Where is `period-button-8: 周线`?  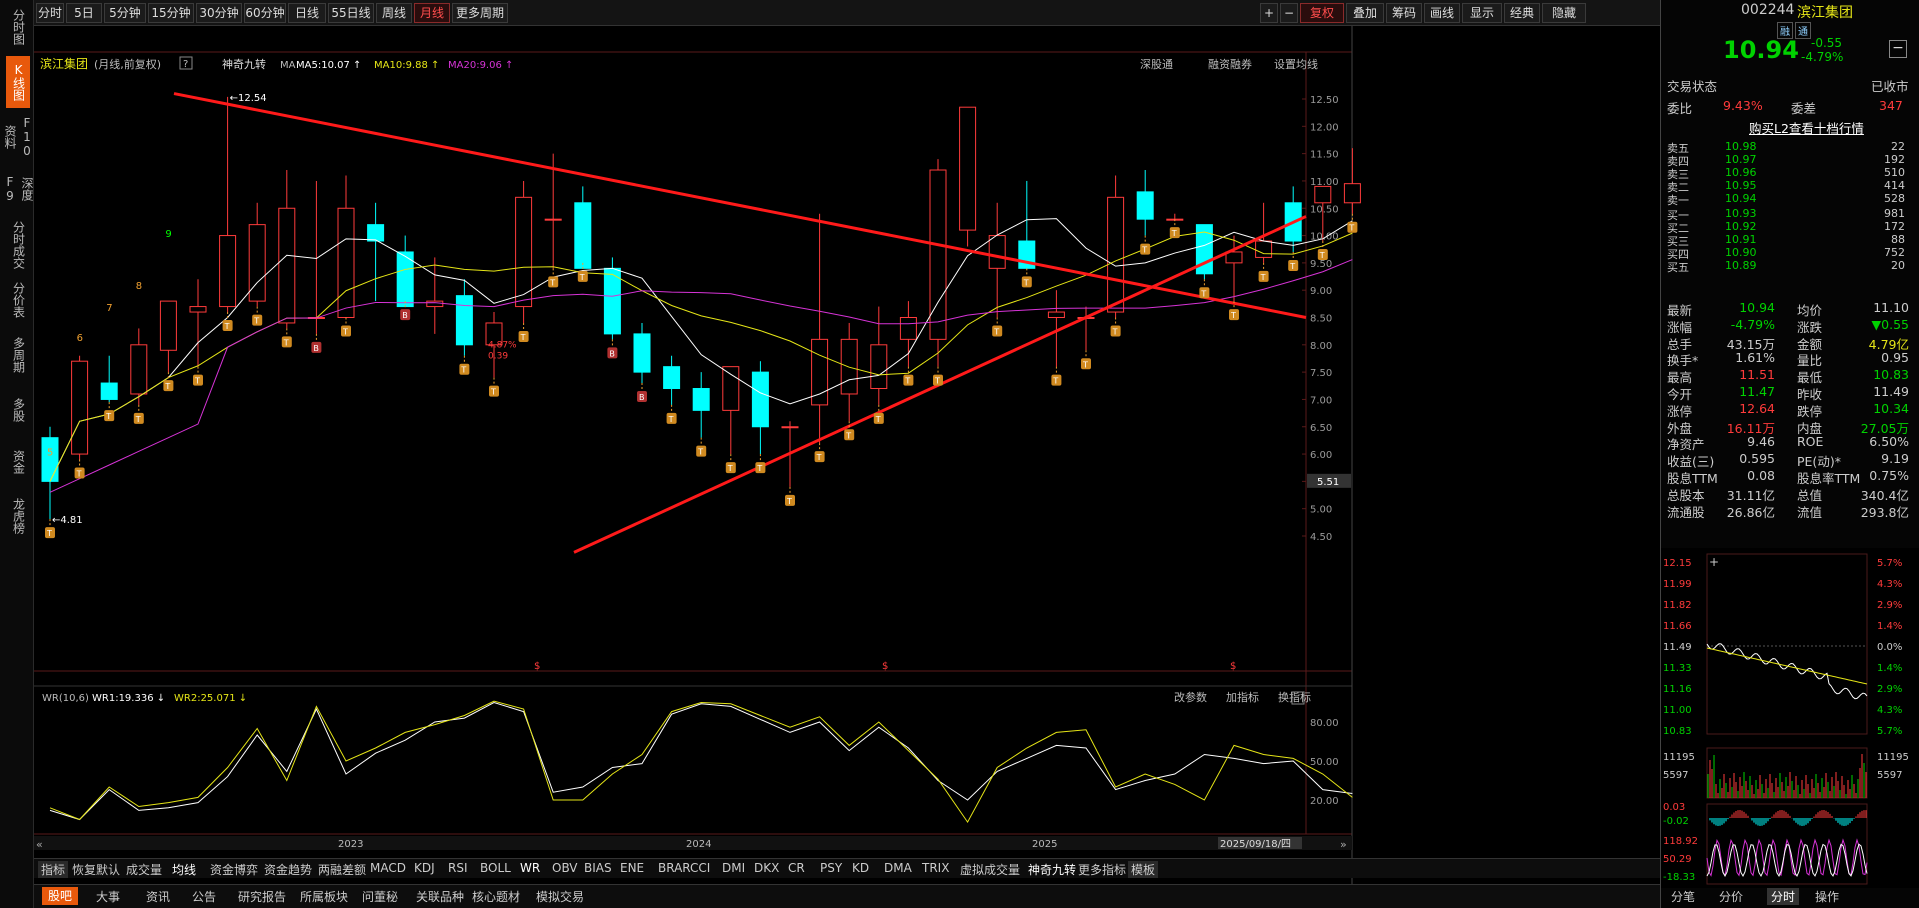 period-button-8: 周线 is located at coordinates (394, 13).